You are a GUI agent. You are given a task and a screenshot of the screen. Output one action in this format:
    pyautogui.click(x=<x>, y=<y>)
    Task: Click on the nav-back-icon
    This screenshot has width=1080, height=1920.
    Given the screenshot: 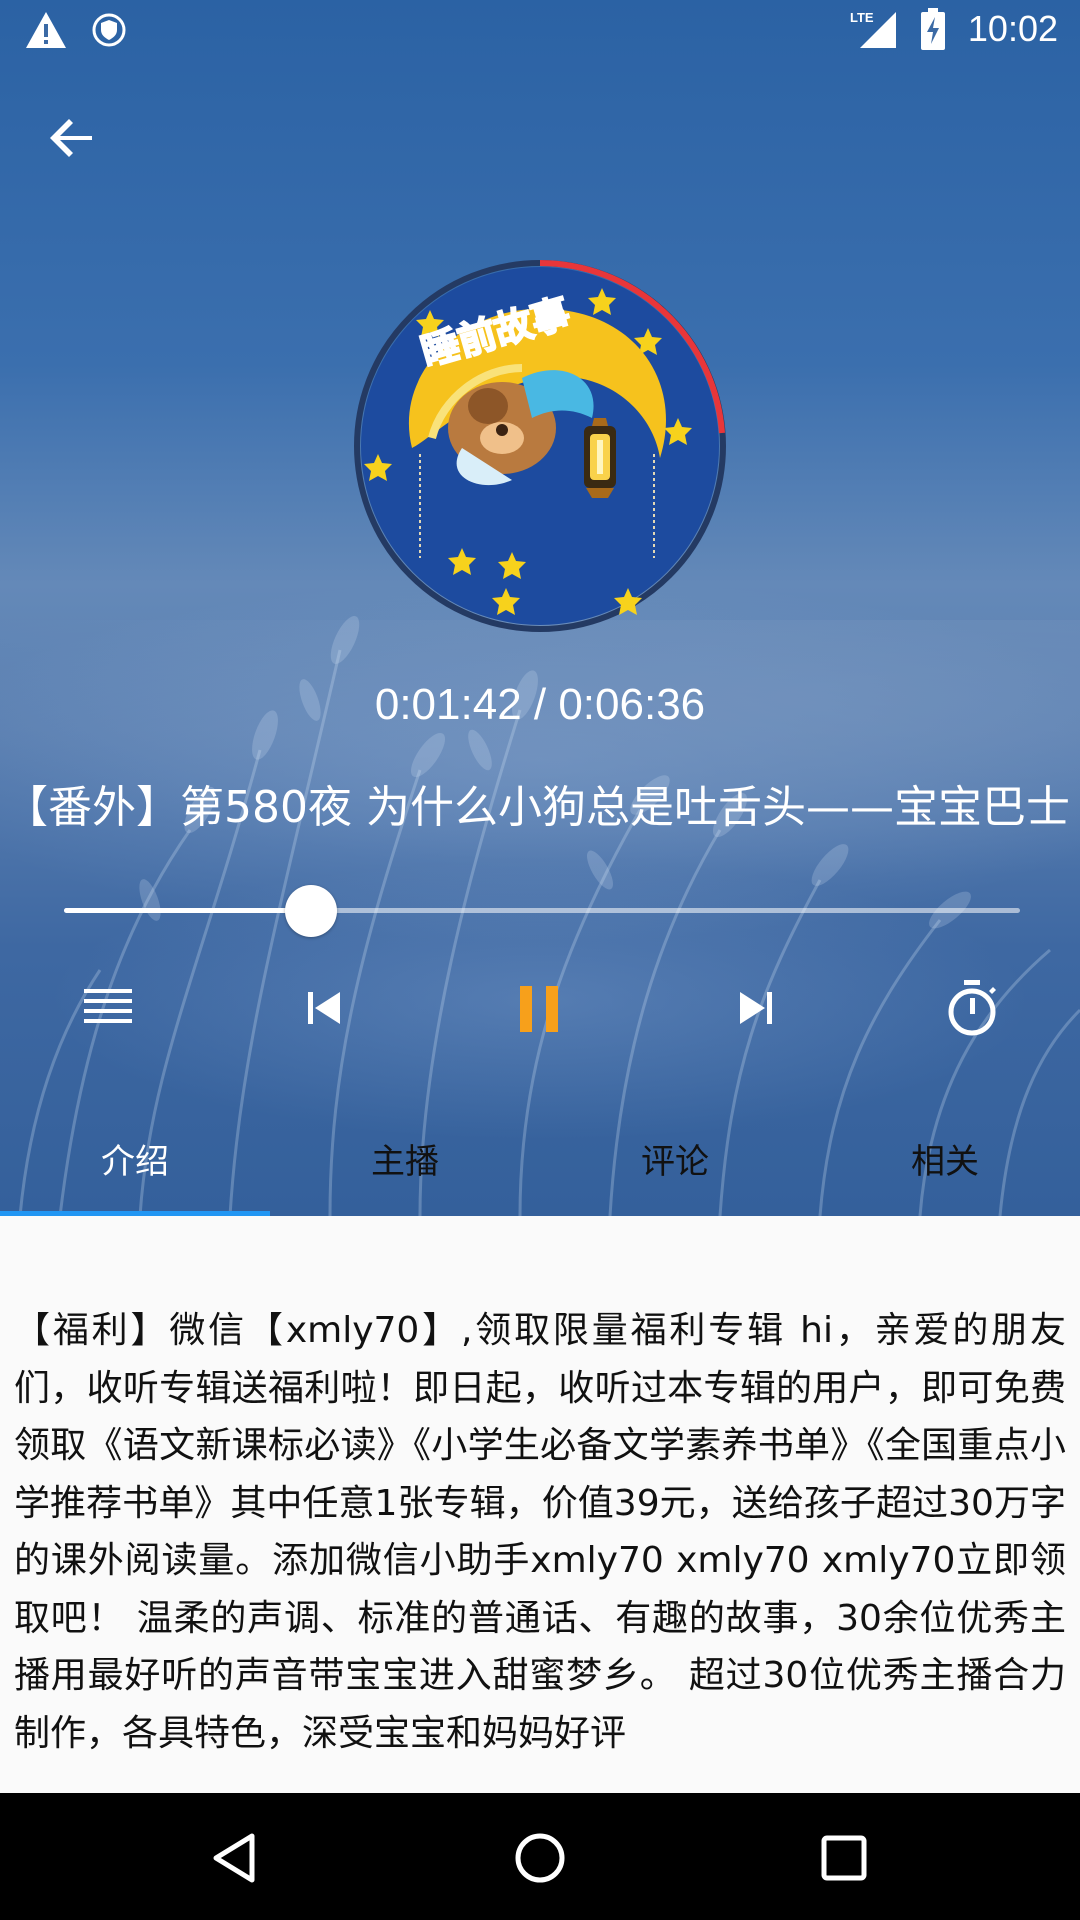 What is the action you would take?
    pyautogui.click(x=234, y=1858)
    